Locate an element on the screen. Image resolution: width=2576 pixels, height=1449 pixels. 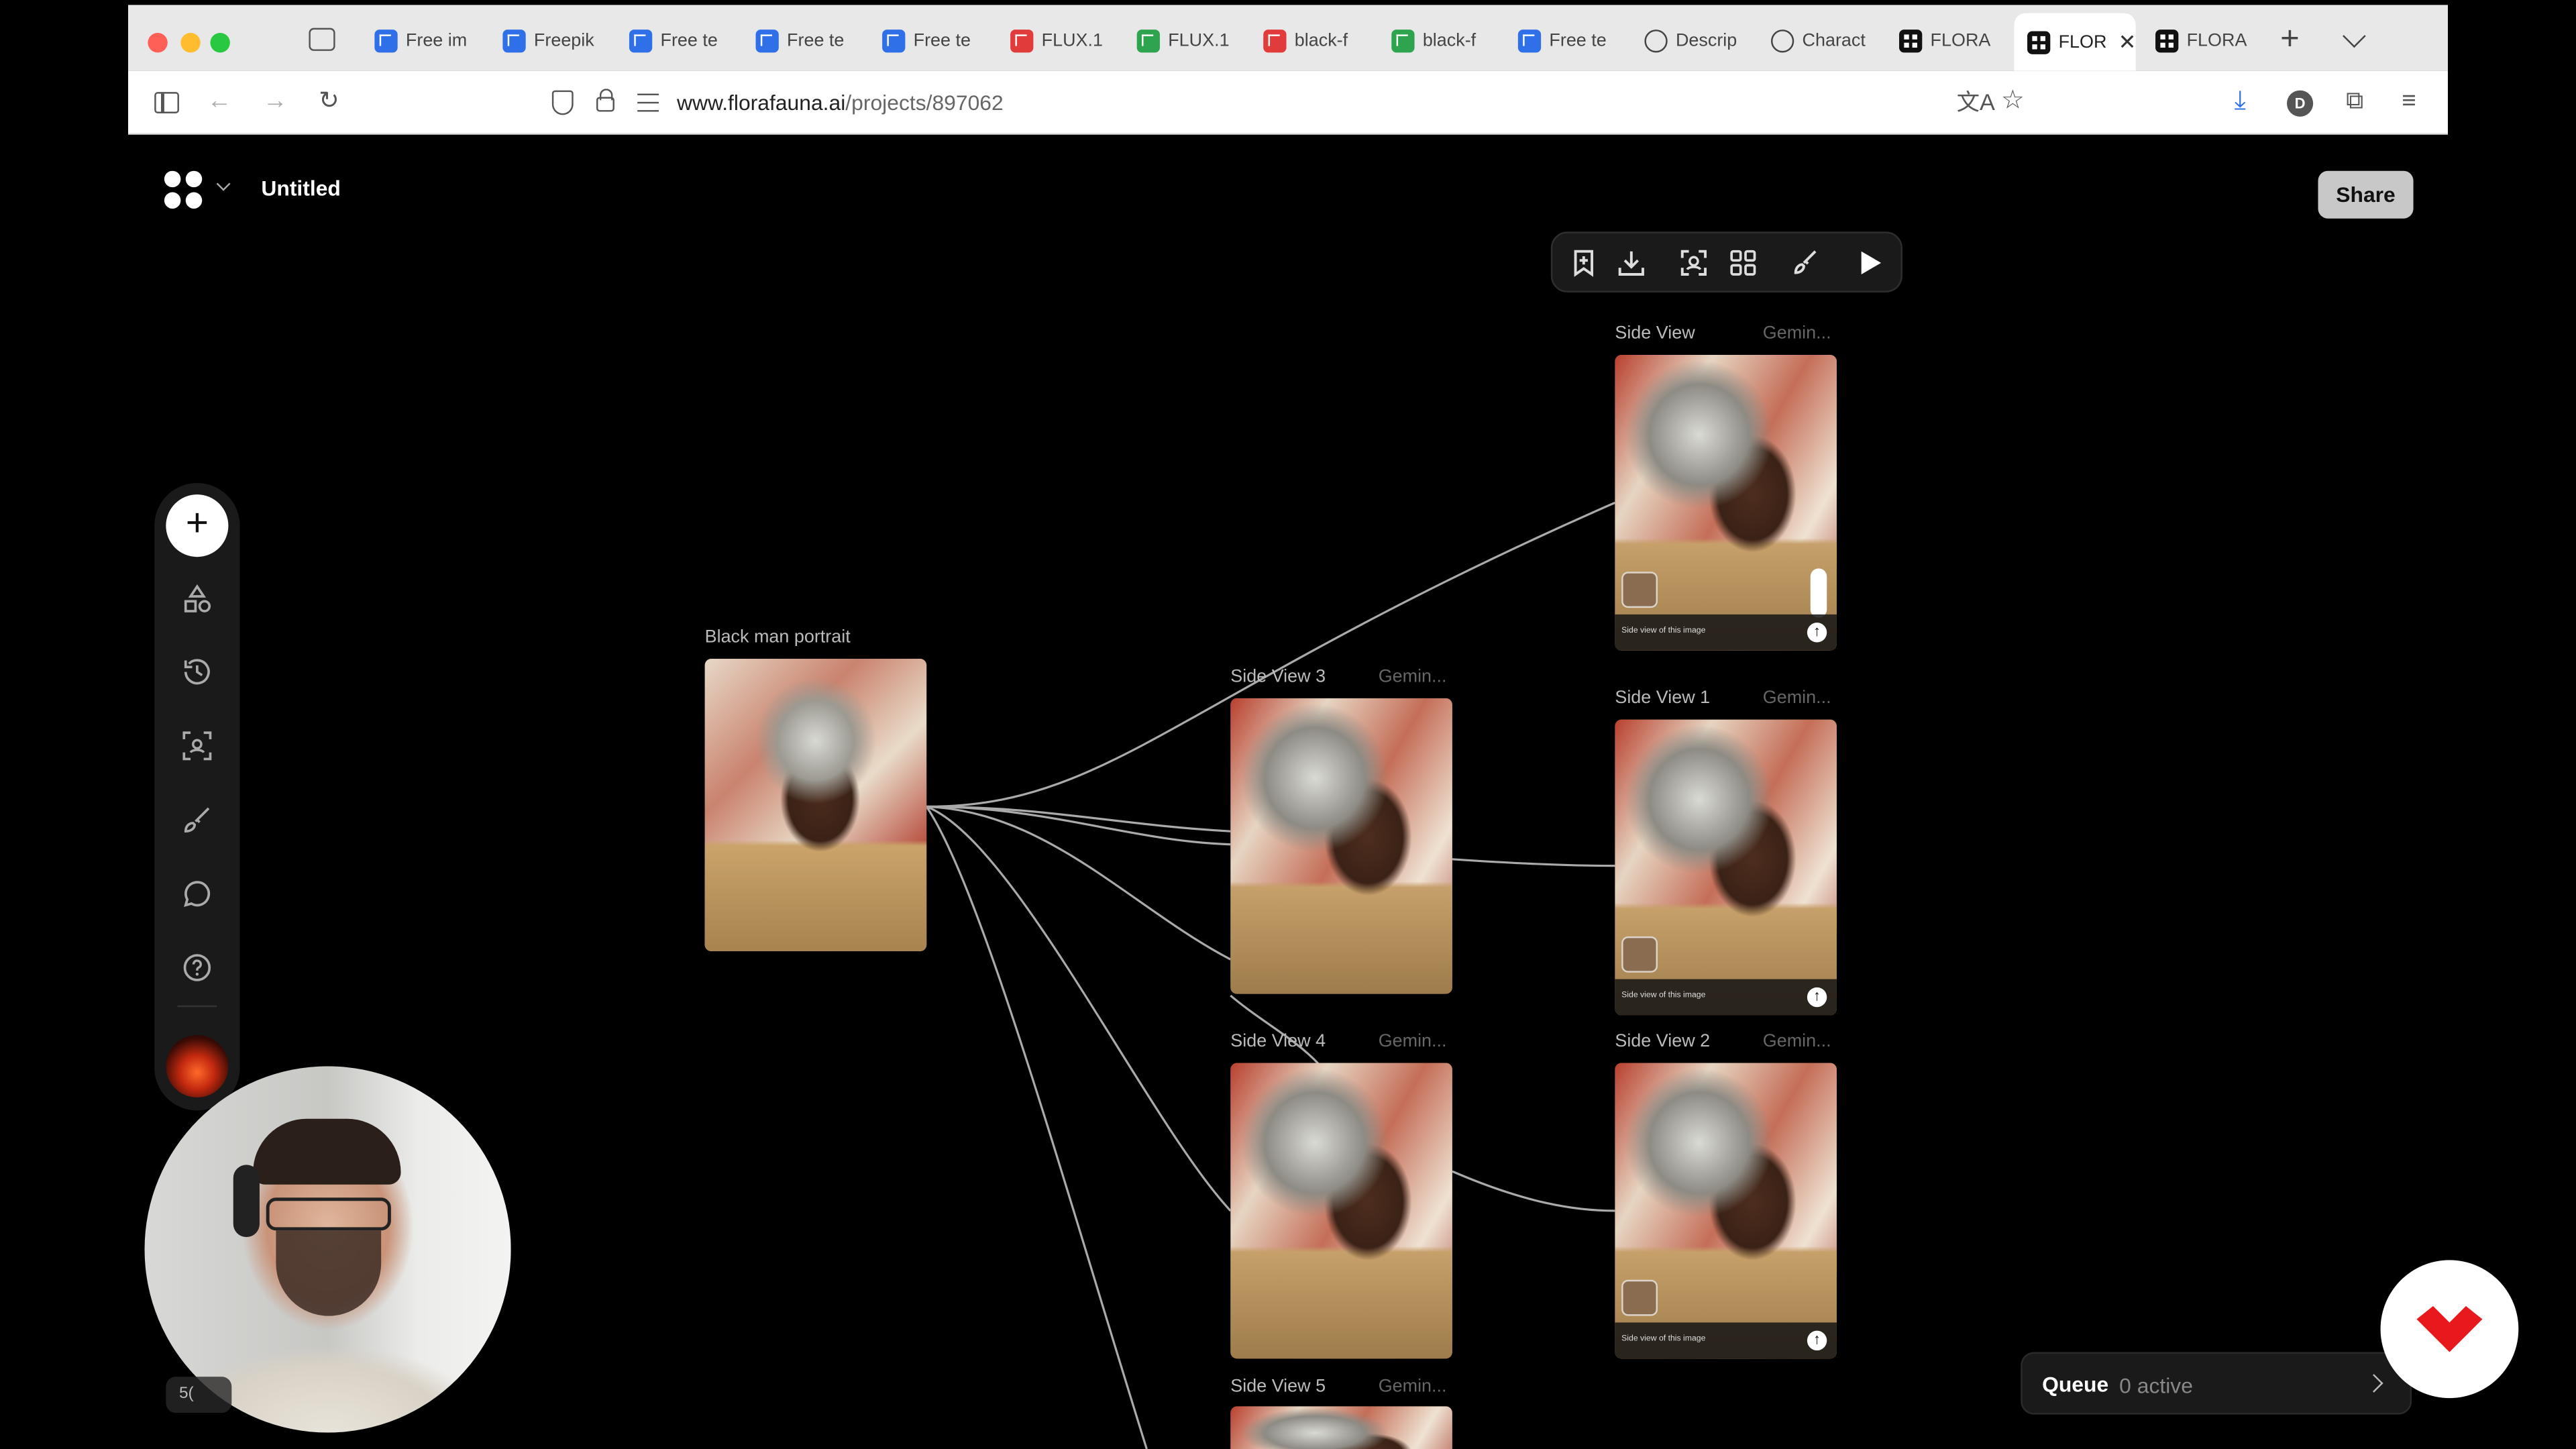
shapes-icon is located at coordinates (196, 598).